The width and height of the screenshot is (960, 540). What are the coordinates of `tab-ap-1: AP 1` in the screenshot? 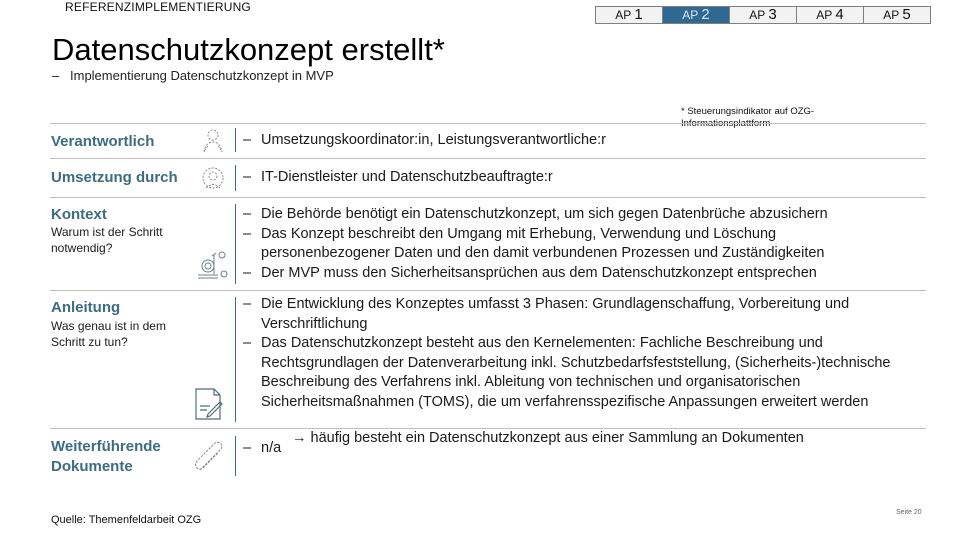 It's located at (629, 15).